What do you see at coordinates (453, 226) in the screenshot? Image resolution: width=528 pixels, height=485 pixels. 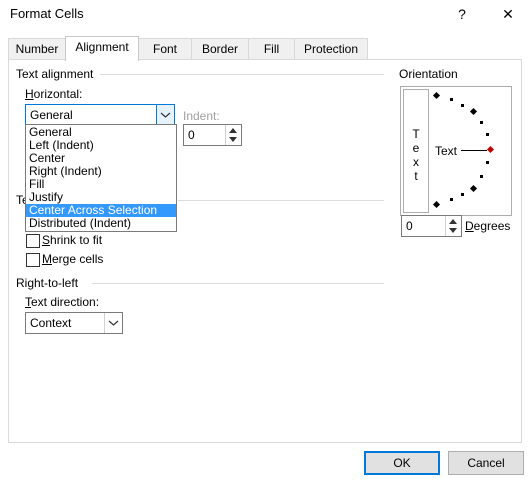 I see `degrees-spin-buttons` at bounding box center [453, 226].